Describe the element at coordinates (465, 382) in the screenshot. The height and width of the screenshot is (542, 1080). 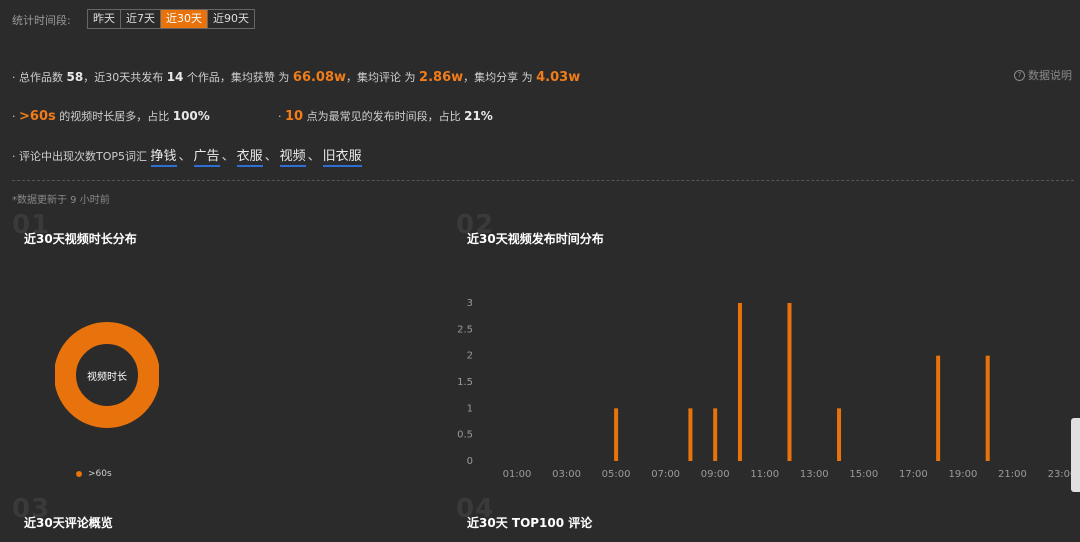
I see `y-tick-label: 1.5` at that location.